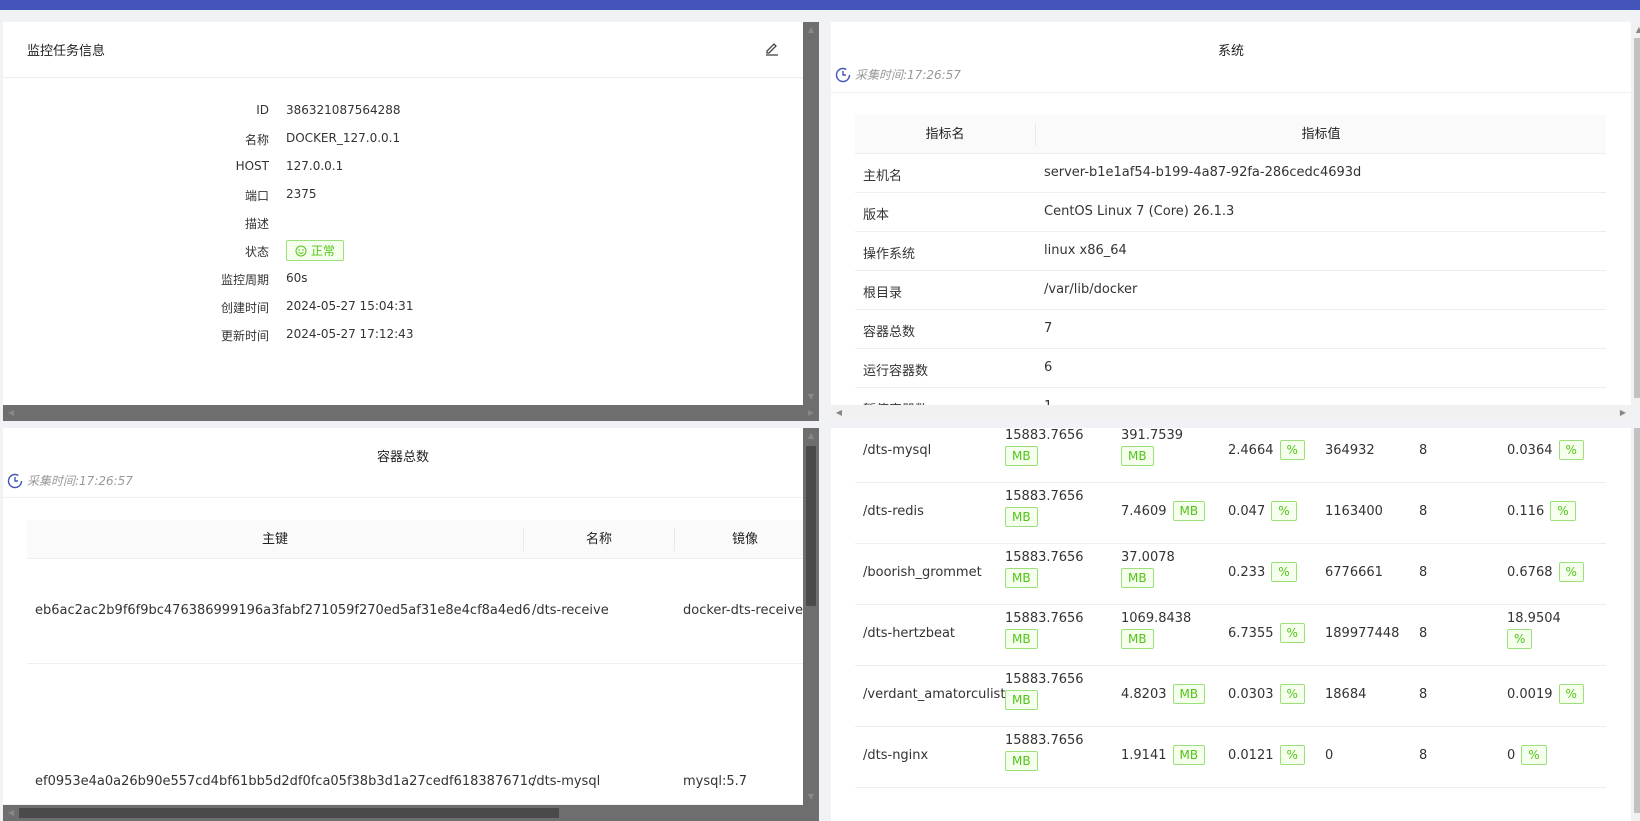 This screenshot has height=821, width=1640. What do you see at coordinates (1350, 450) in the screenshot?
I see `io-value: 364932` at bounding box center [1350, 450].